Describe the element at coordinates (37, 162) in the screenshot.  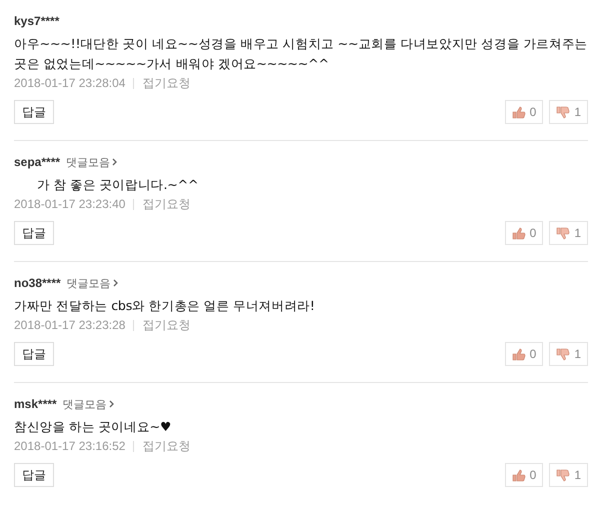
I see `username: sepa****` at that location.